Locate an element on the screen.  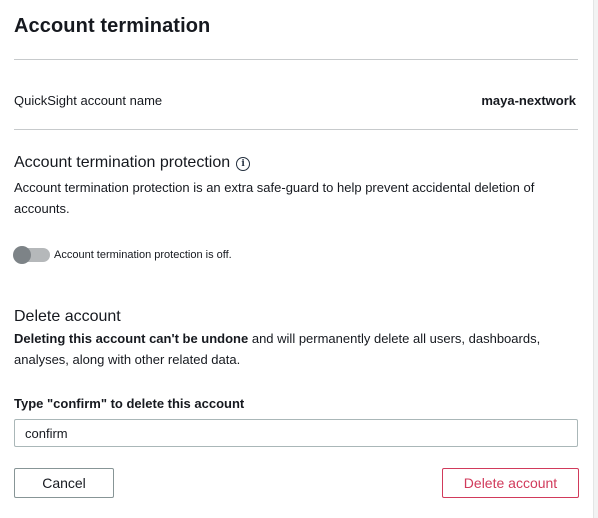
toggle-knob is located at coordinates (22, 255).